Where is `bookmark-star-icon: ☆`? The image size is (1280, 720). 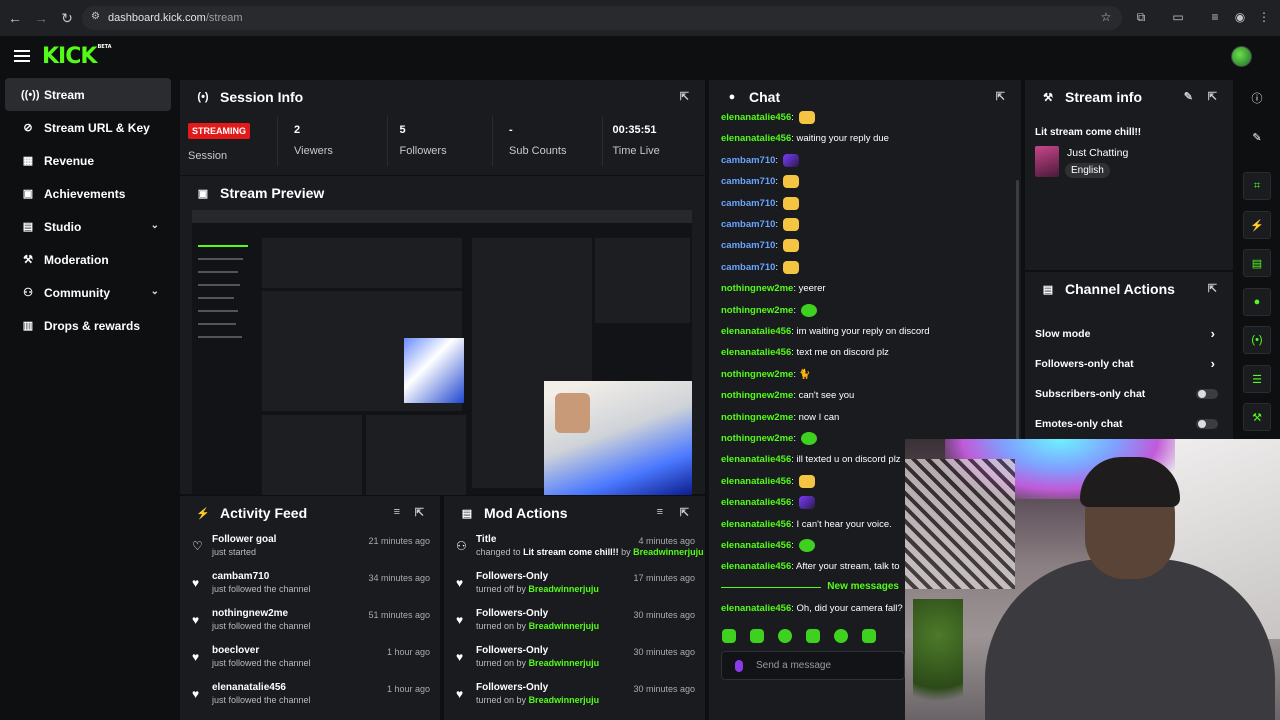
bookmark-star-icon: ☆ is located at coordinates (1106, 17).